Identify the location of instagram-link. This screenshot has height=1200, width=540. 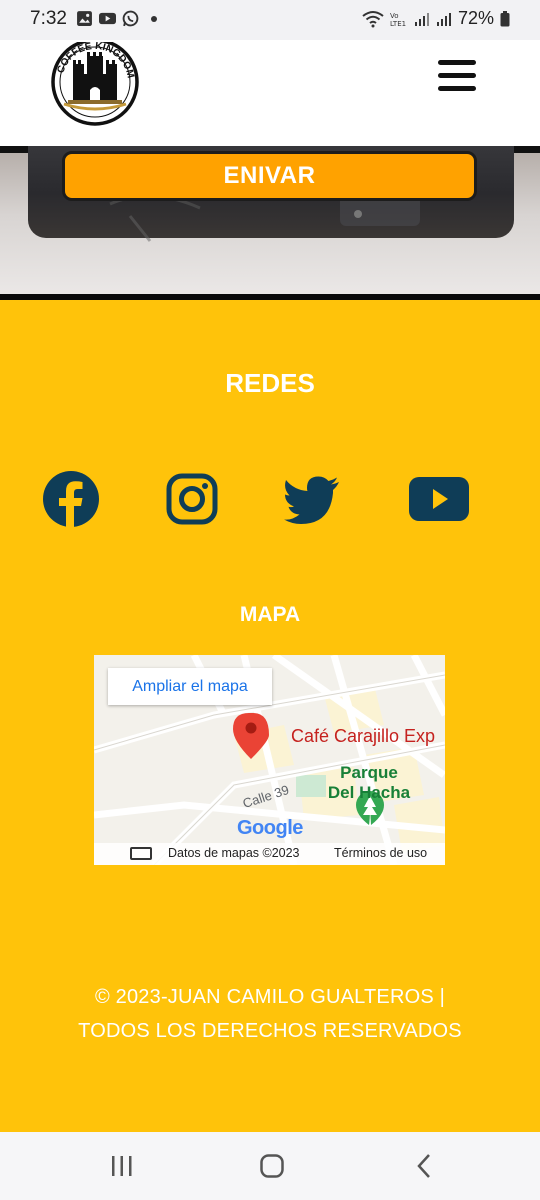
(192, 499).